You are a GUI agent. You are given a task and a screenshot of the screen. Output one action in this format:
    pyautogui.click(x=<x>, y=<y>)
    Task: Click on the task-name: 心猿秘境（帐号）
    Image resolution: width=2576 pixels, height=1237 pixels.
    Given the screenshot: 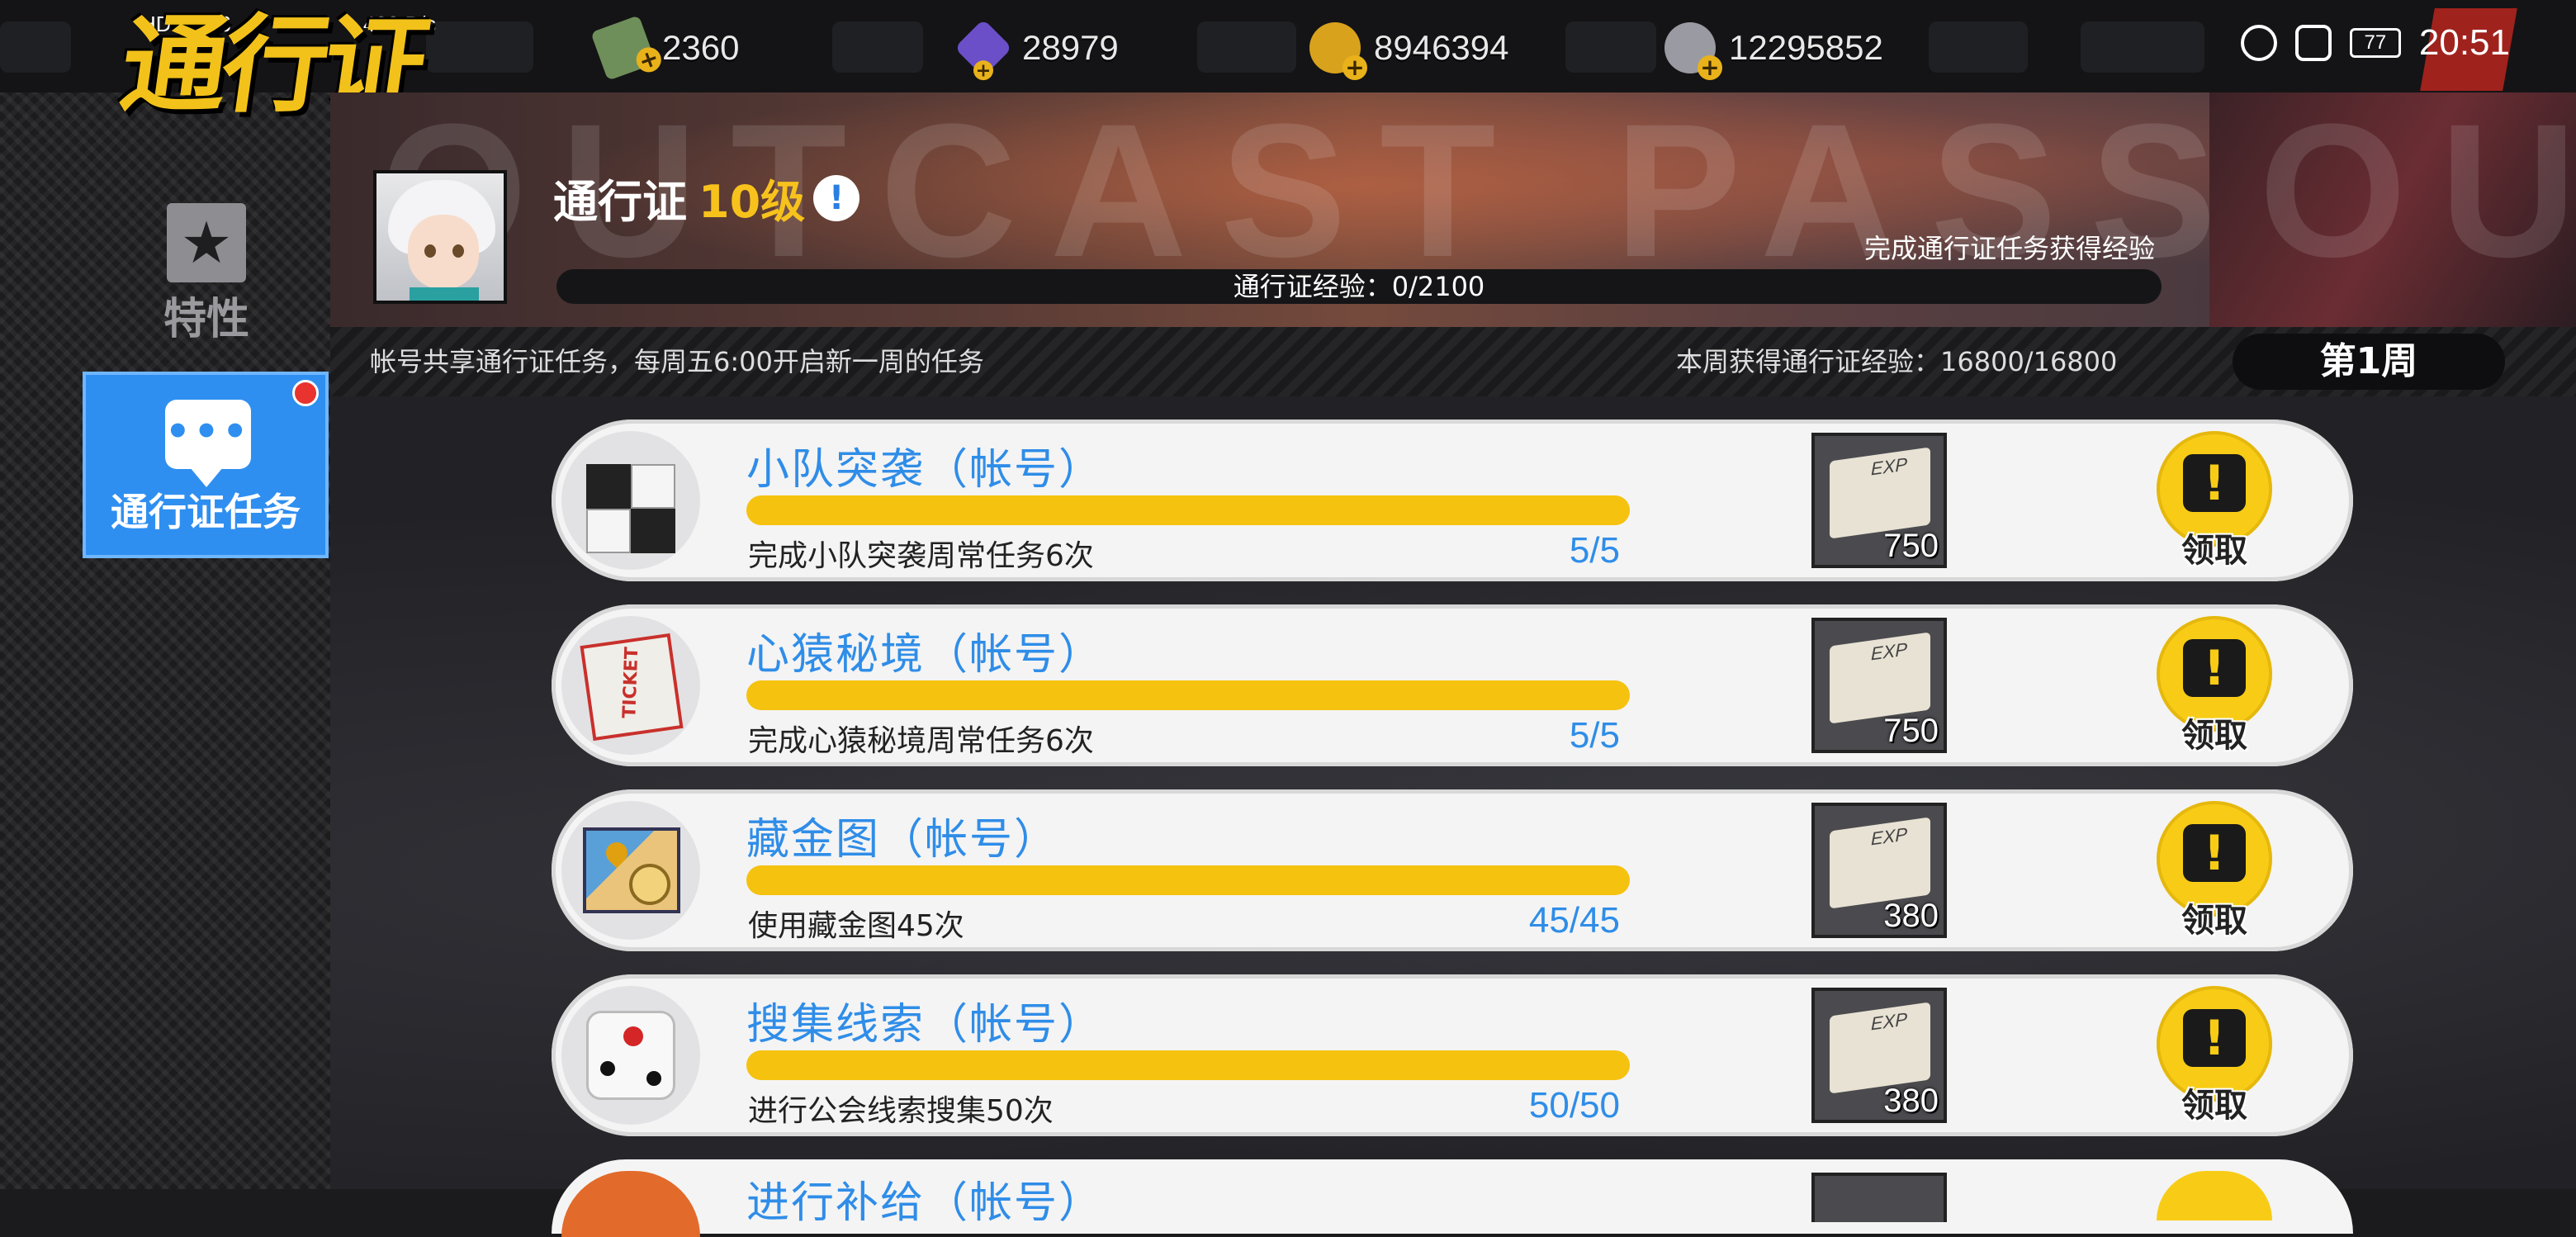 What is the action you would take?
    pyautogui.click(x=925, y=655)
    